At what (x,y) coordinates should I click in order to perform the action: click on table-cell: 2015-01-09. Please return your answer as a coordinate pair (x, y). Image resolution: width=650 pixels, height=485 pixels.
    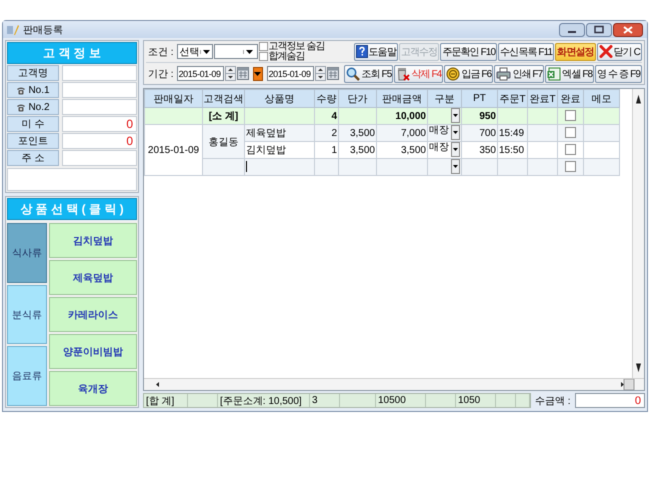
    Looking at the image, I should click on (173, 150).